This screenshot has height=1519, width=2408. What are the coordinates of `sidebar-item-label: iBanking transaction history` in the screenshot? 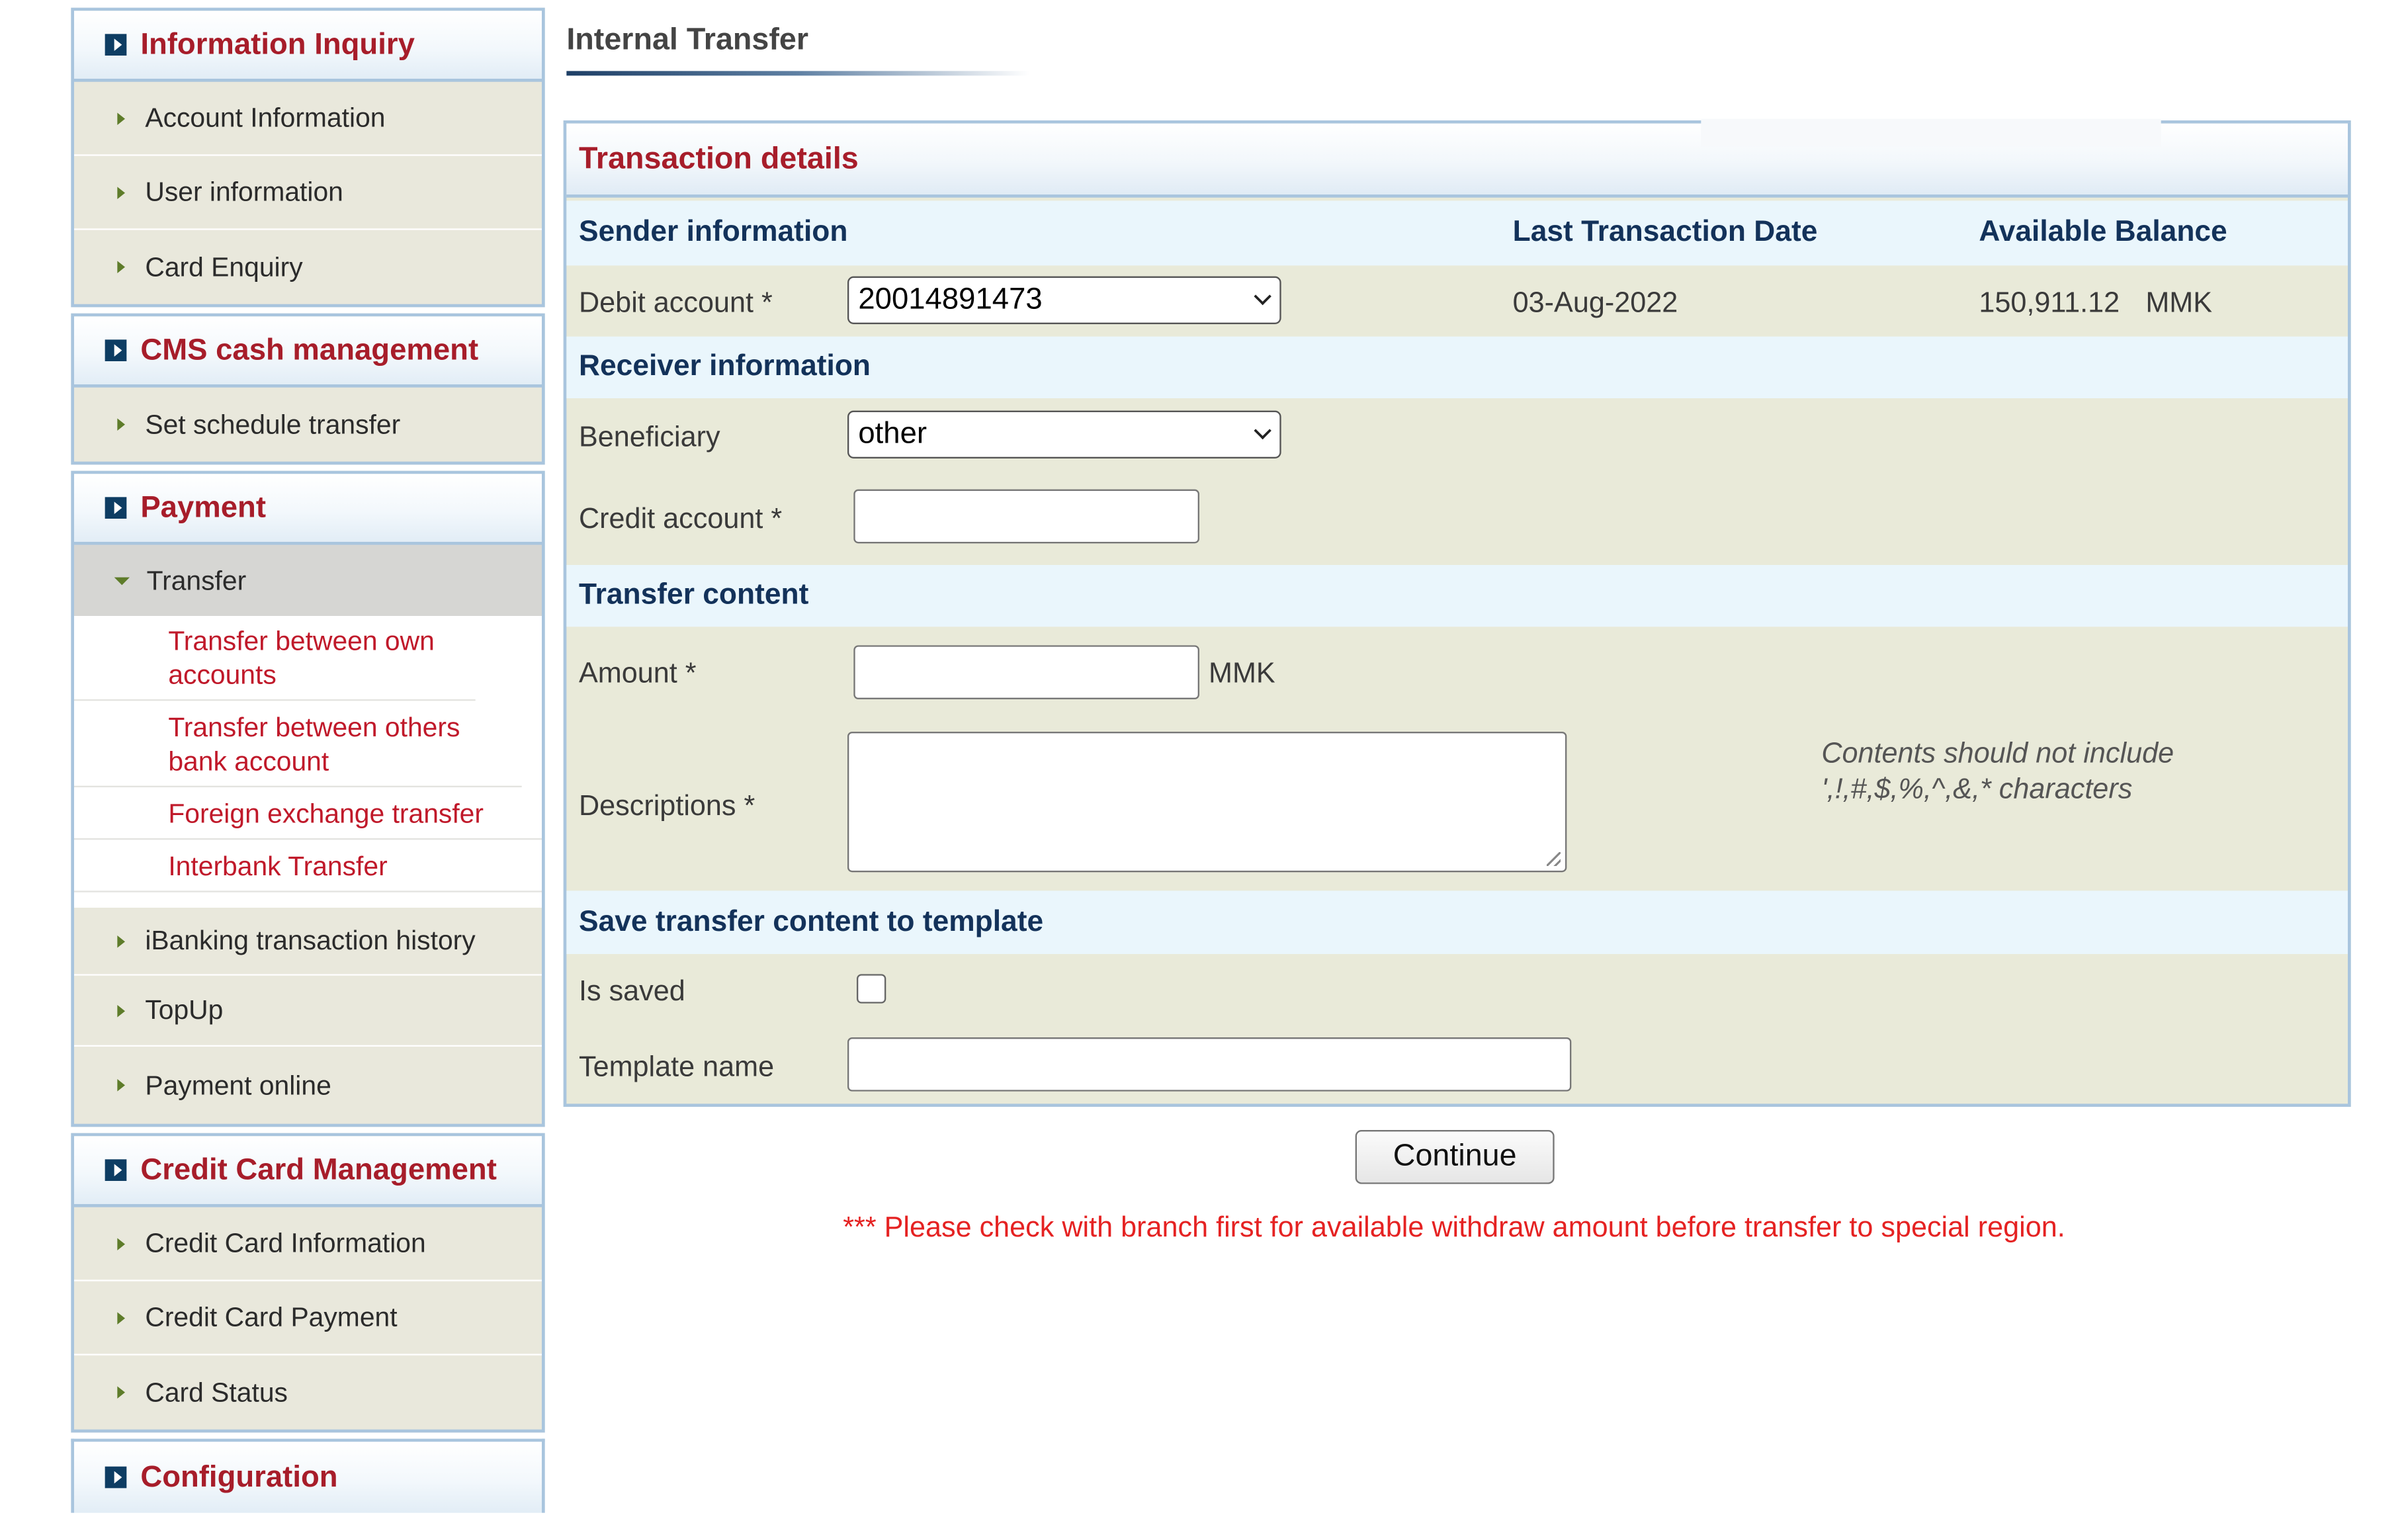 It's located at (310, 940).